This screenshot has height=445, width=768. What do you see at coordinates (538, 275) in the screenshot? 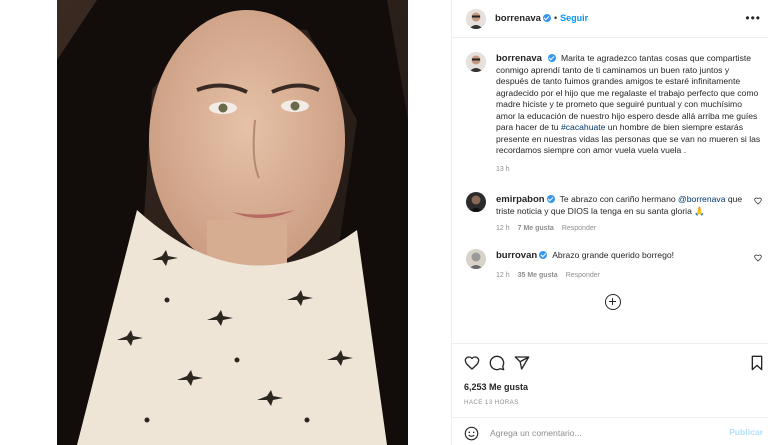
I see `comment-likes: 35 Me gusta` at bounding box center [538, 275].